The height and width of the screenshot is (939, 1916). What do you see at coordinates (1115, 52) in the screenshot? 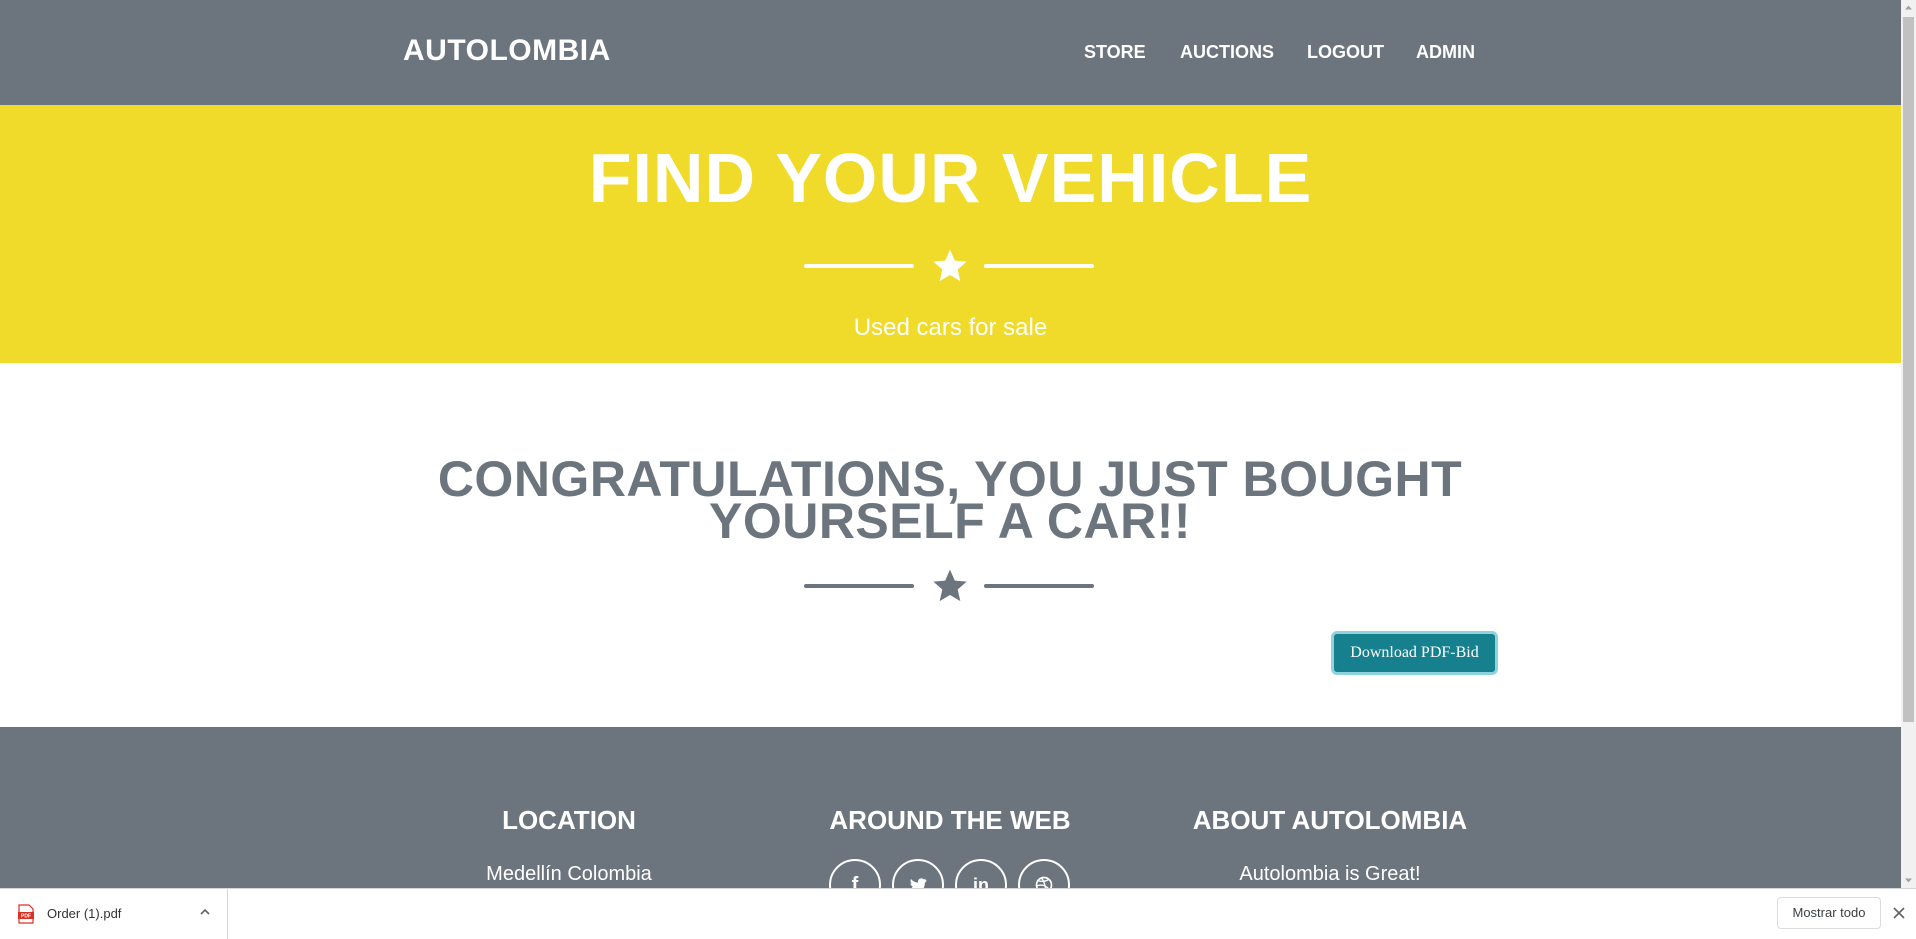
I see `nav-item-store: STORE` at bounding box center [1115, 52].